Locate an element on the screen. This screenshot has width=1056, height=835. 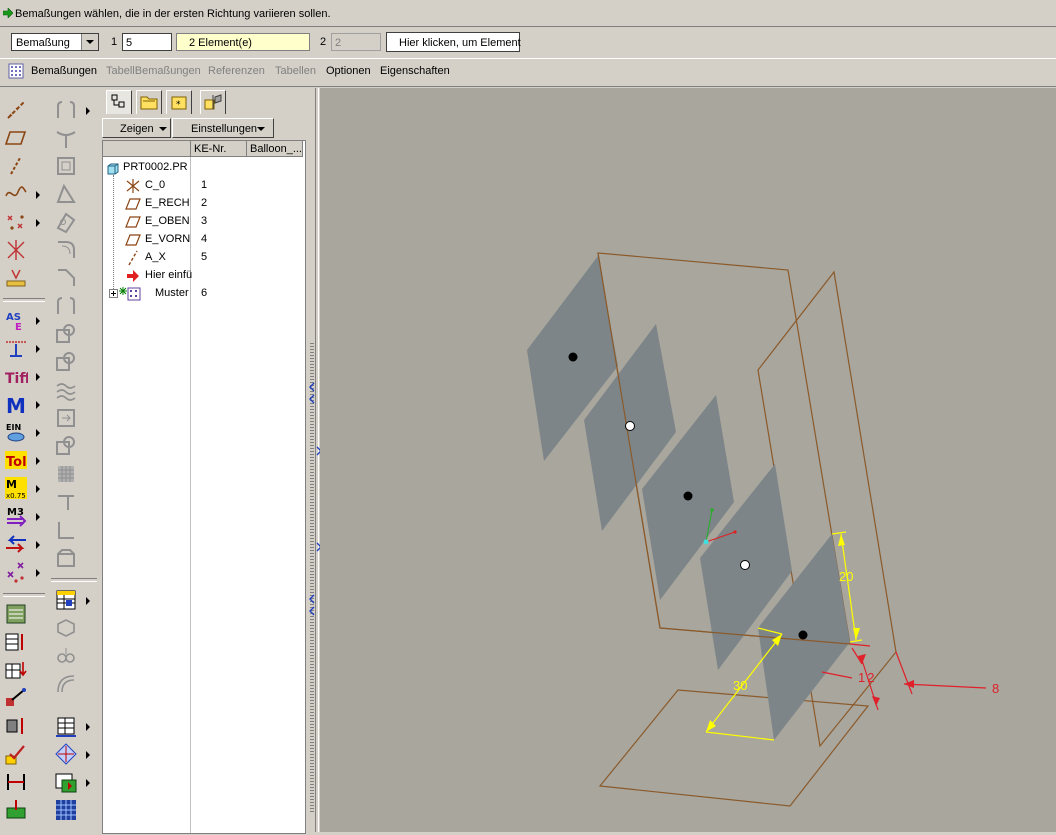
datum-curve-icon is located at coordinates (16, 194).